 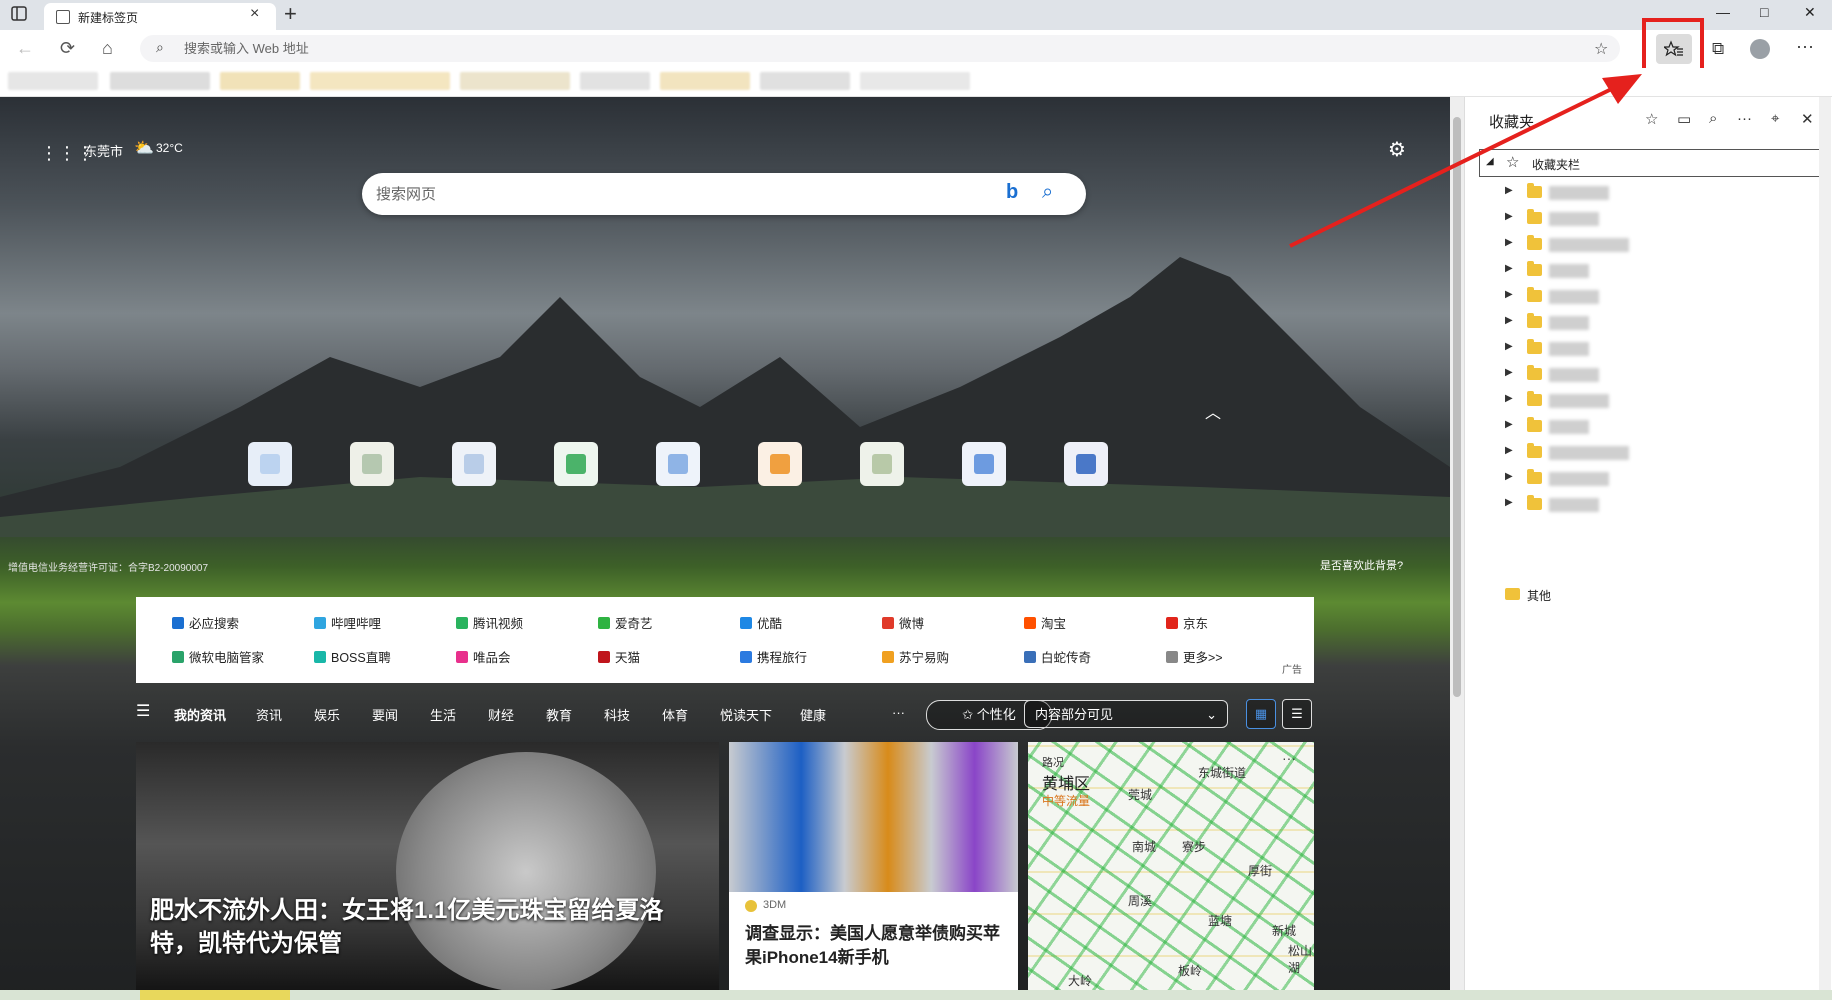 What do you see at coordinates (1825, 548) in the screenshot?
I see `favorites-scrollbar` at bounding box center [1825, 548].